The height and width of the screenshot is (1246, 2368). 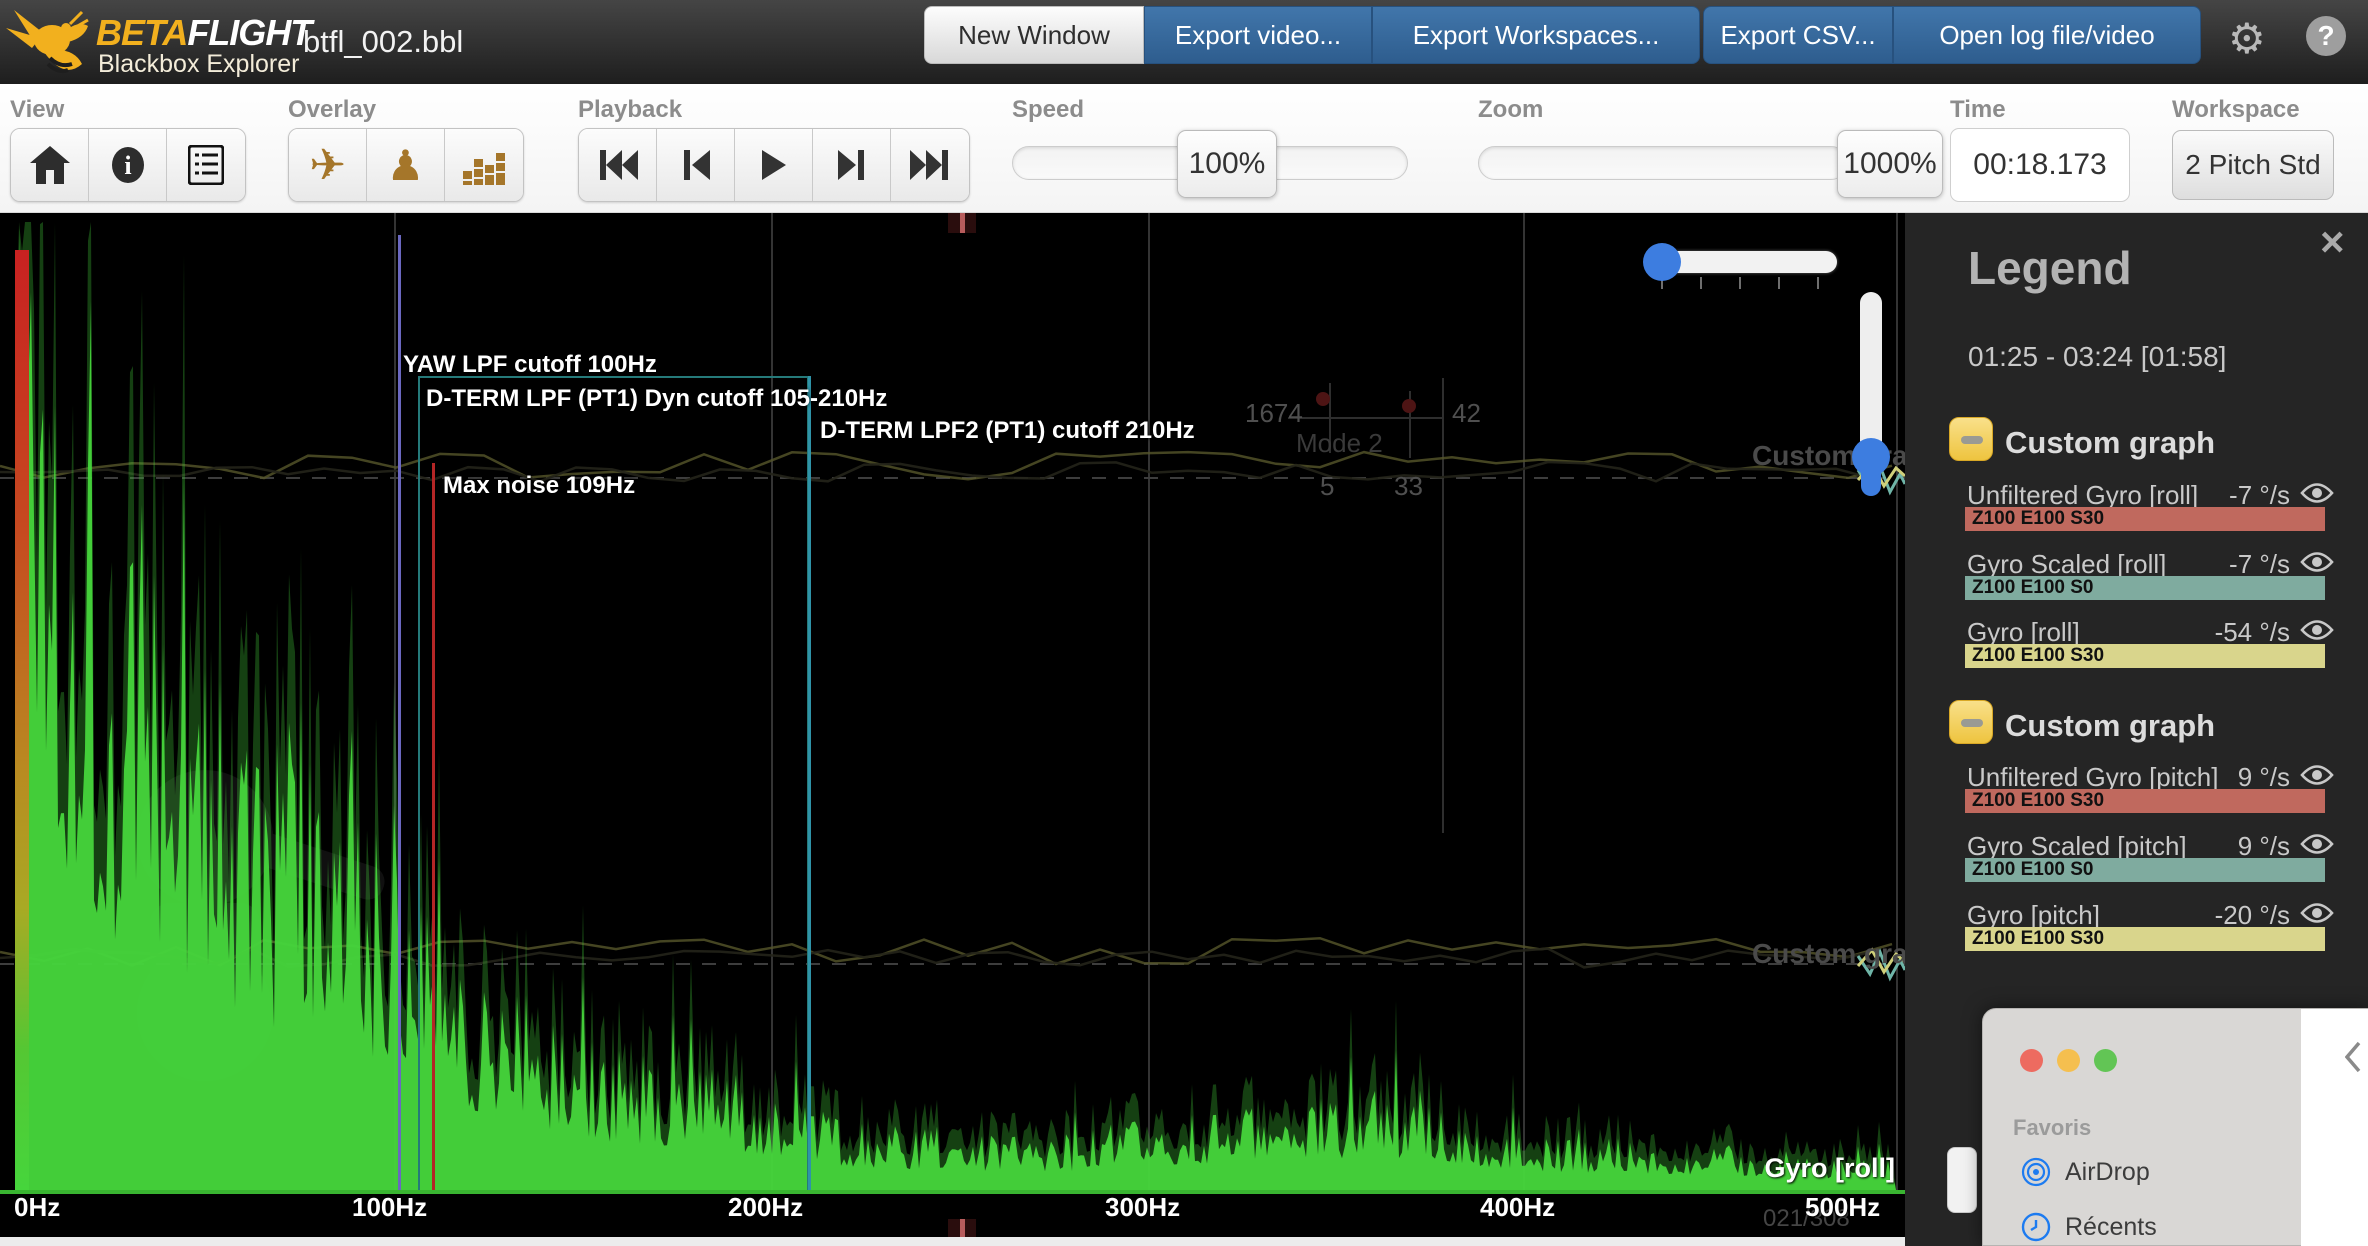 I want to click on play-button, so click(x=774, y=165).